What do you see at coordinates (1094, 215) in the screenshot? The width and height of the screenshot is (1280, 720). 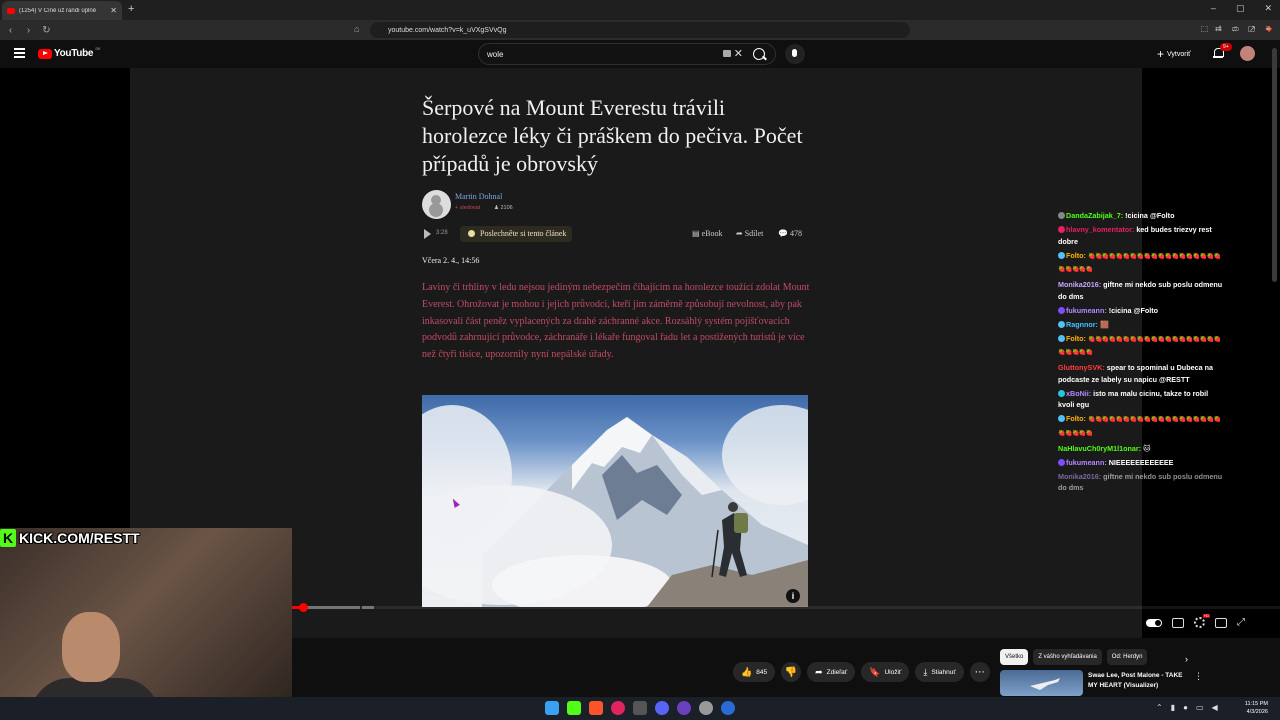 I see `chat-username: DandaZabijak_7:` at bounding box center [1094, 215].